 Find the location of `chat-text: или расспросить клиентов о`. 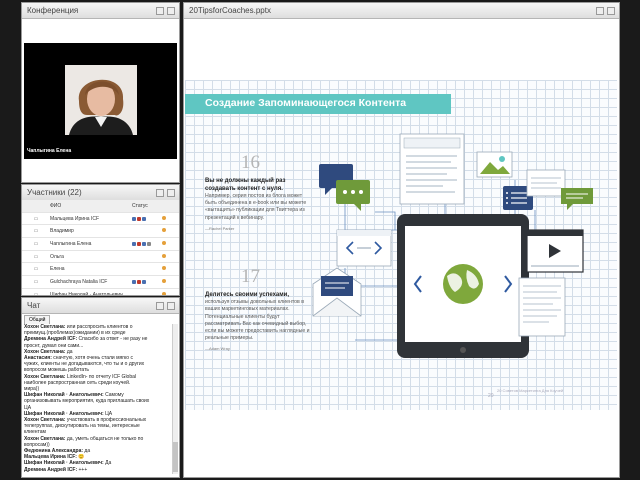

chat-text: или расспросить клиентов о is located at coordinates (99, 327).